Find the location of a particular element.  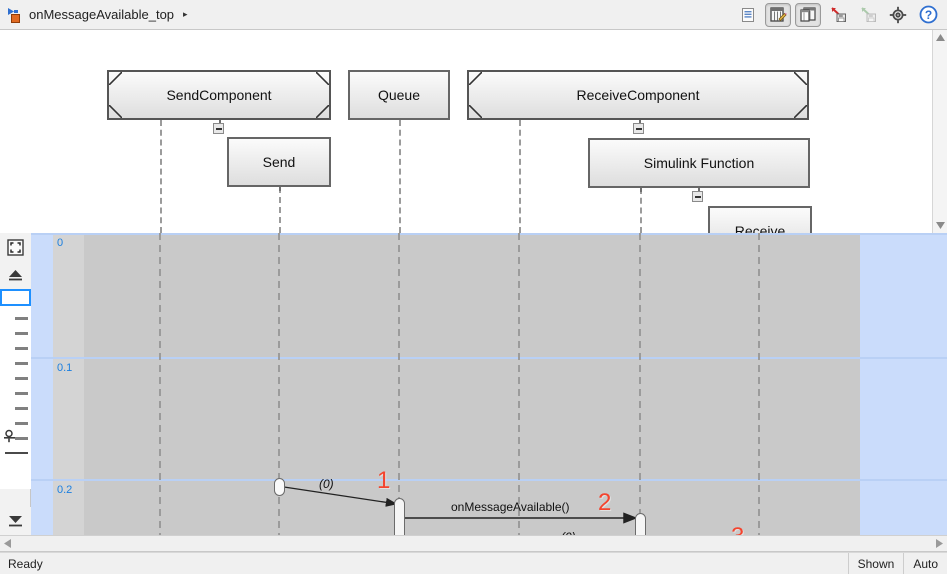

lifeline-box-send-component: SendComponent is located at coordinates (219, 95).